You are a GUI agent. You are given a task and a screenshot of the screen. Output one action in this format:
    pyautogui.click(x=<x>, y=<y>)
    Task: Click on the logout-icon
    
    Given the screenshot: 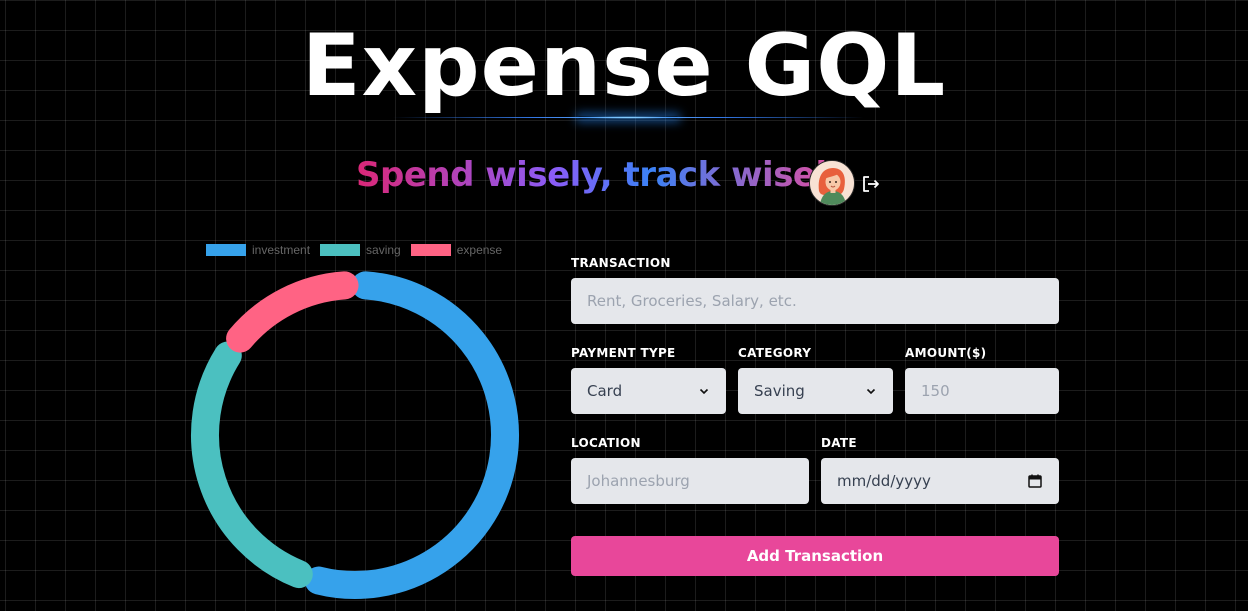 What is the action you would take?
    pyautogui.click(x=871, y=184)
    